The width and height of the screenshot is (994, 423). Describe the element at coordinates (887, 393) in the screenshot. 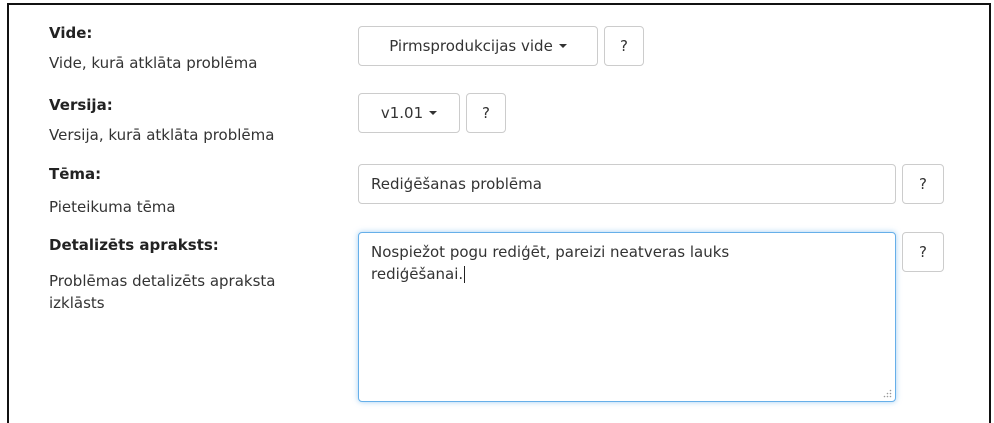

I see `resize-grip-icon` at that location.